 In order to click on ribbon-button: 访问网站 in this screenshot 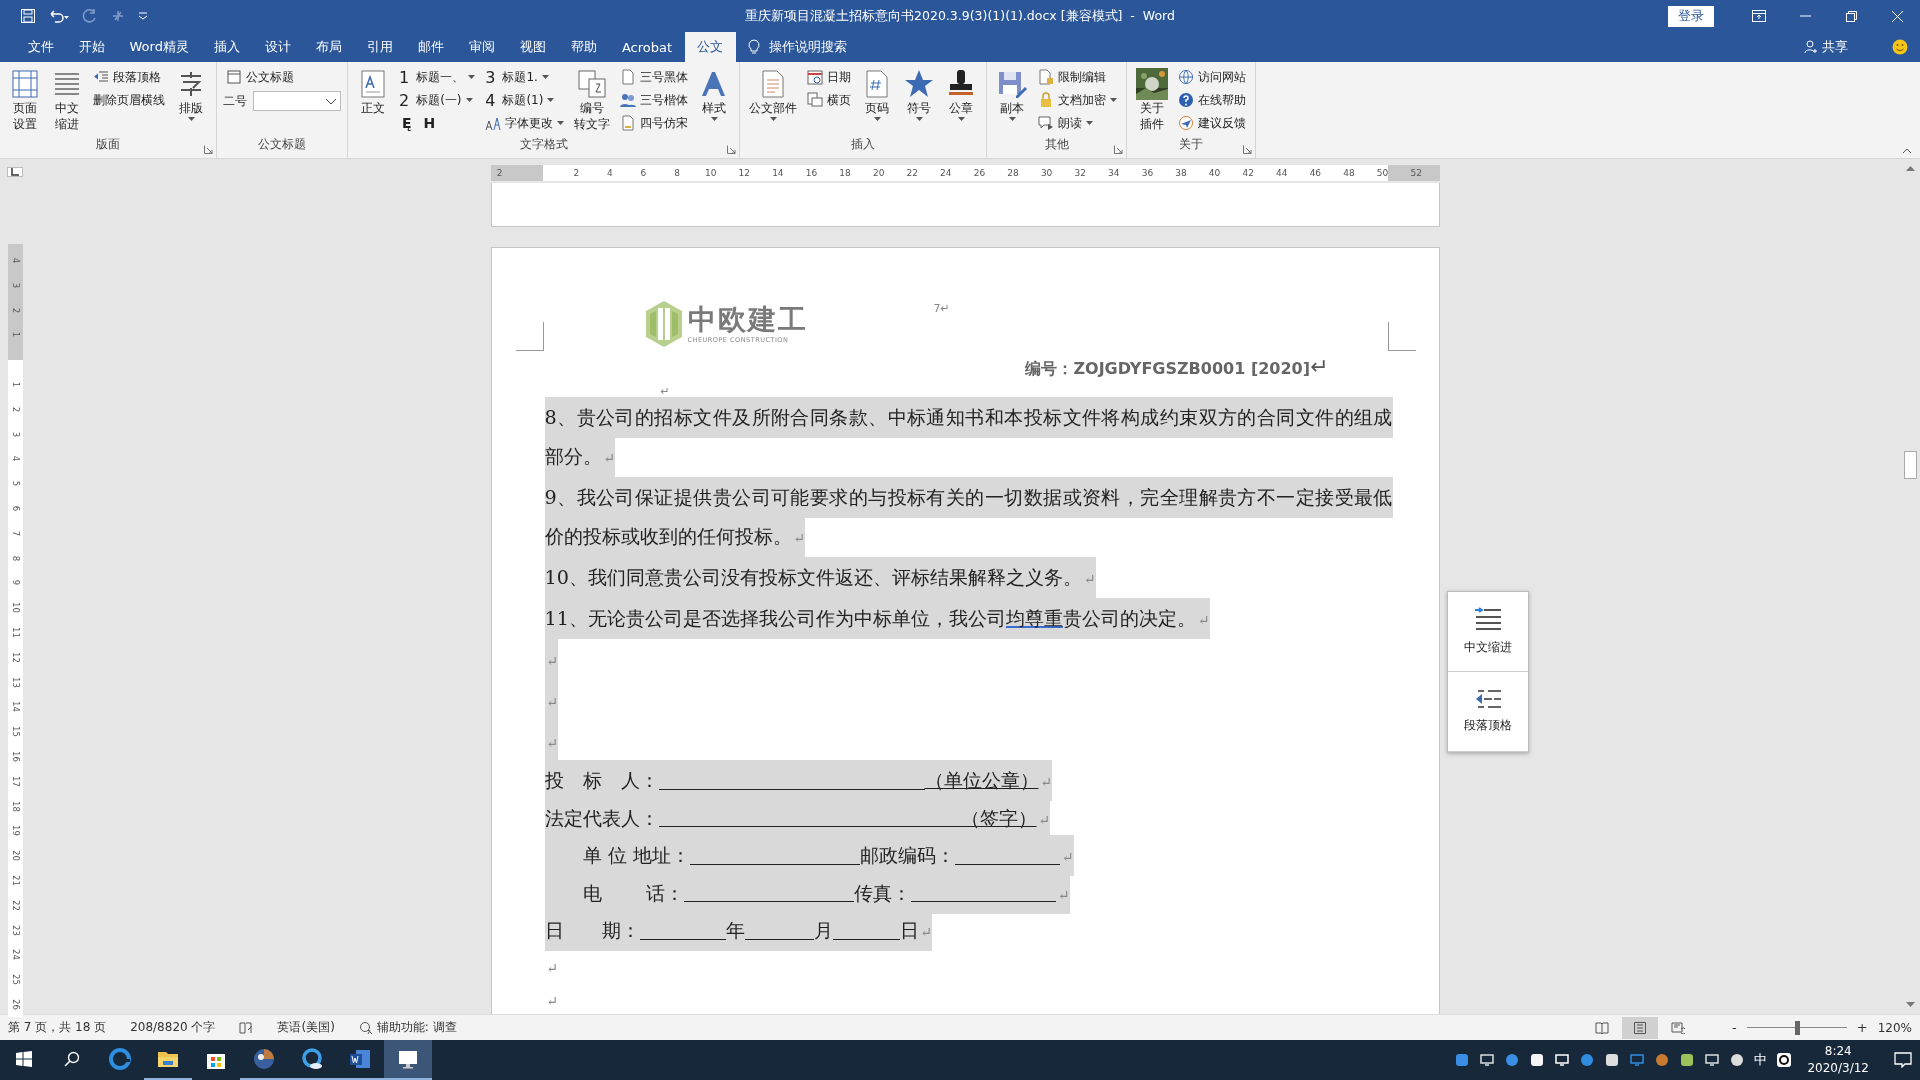, I will do `click(1212, 77)`.